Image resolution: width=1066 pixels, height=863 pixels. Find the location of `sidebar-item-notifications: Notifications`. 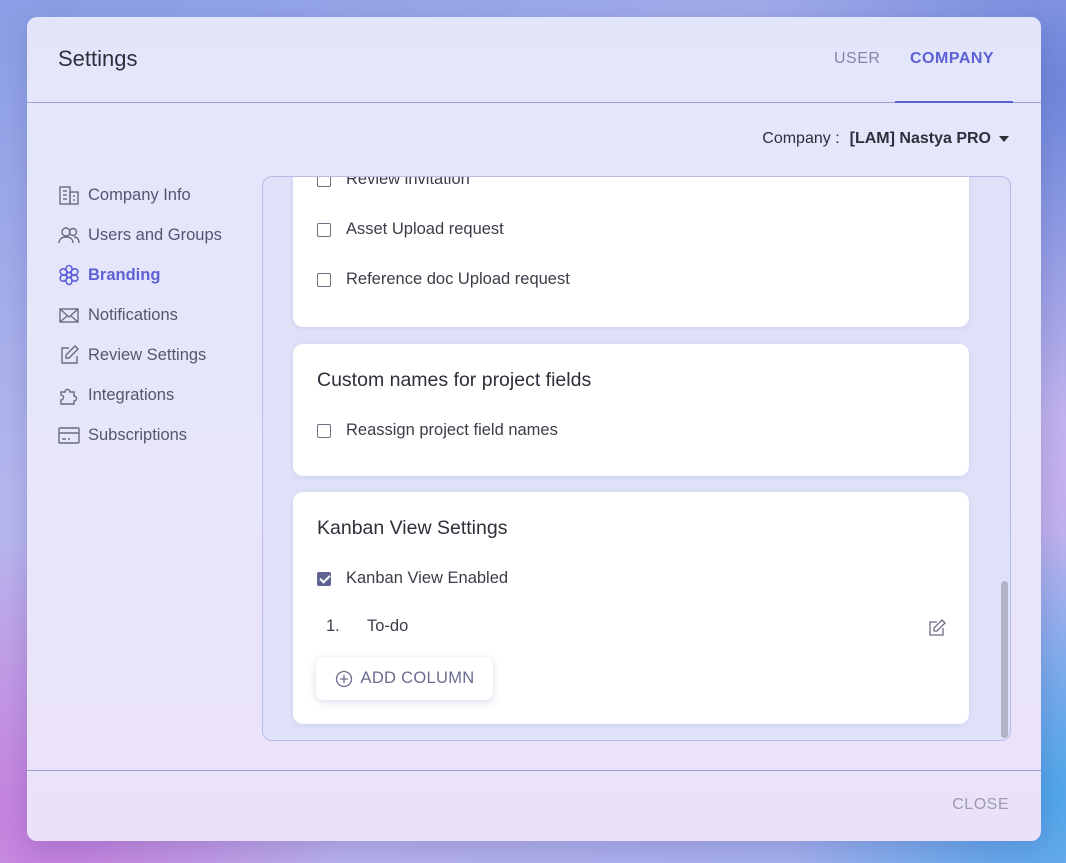

sidebar-item-notifications: Notifications is located at coordinates (140, 315).